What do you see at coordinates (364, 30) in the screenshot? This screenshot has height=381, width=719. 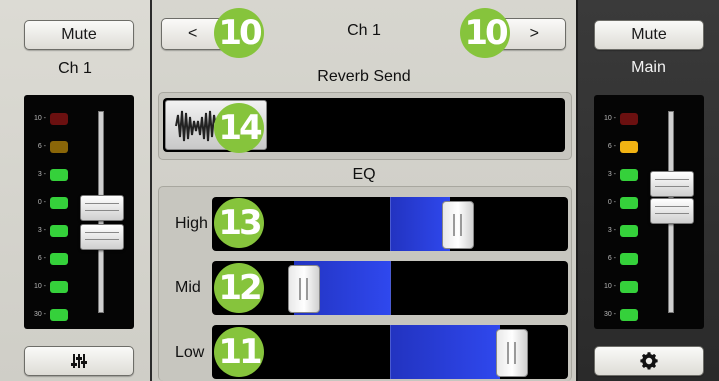 I see `channel-title: Ch 1` at bounding box center [364, 30].